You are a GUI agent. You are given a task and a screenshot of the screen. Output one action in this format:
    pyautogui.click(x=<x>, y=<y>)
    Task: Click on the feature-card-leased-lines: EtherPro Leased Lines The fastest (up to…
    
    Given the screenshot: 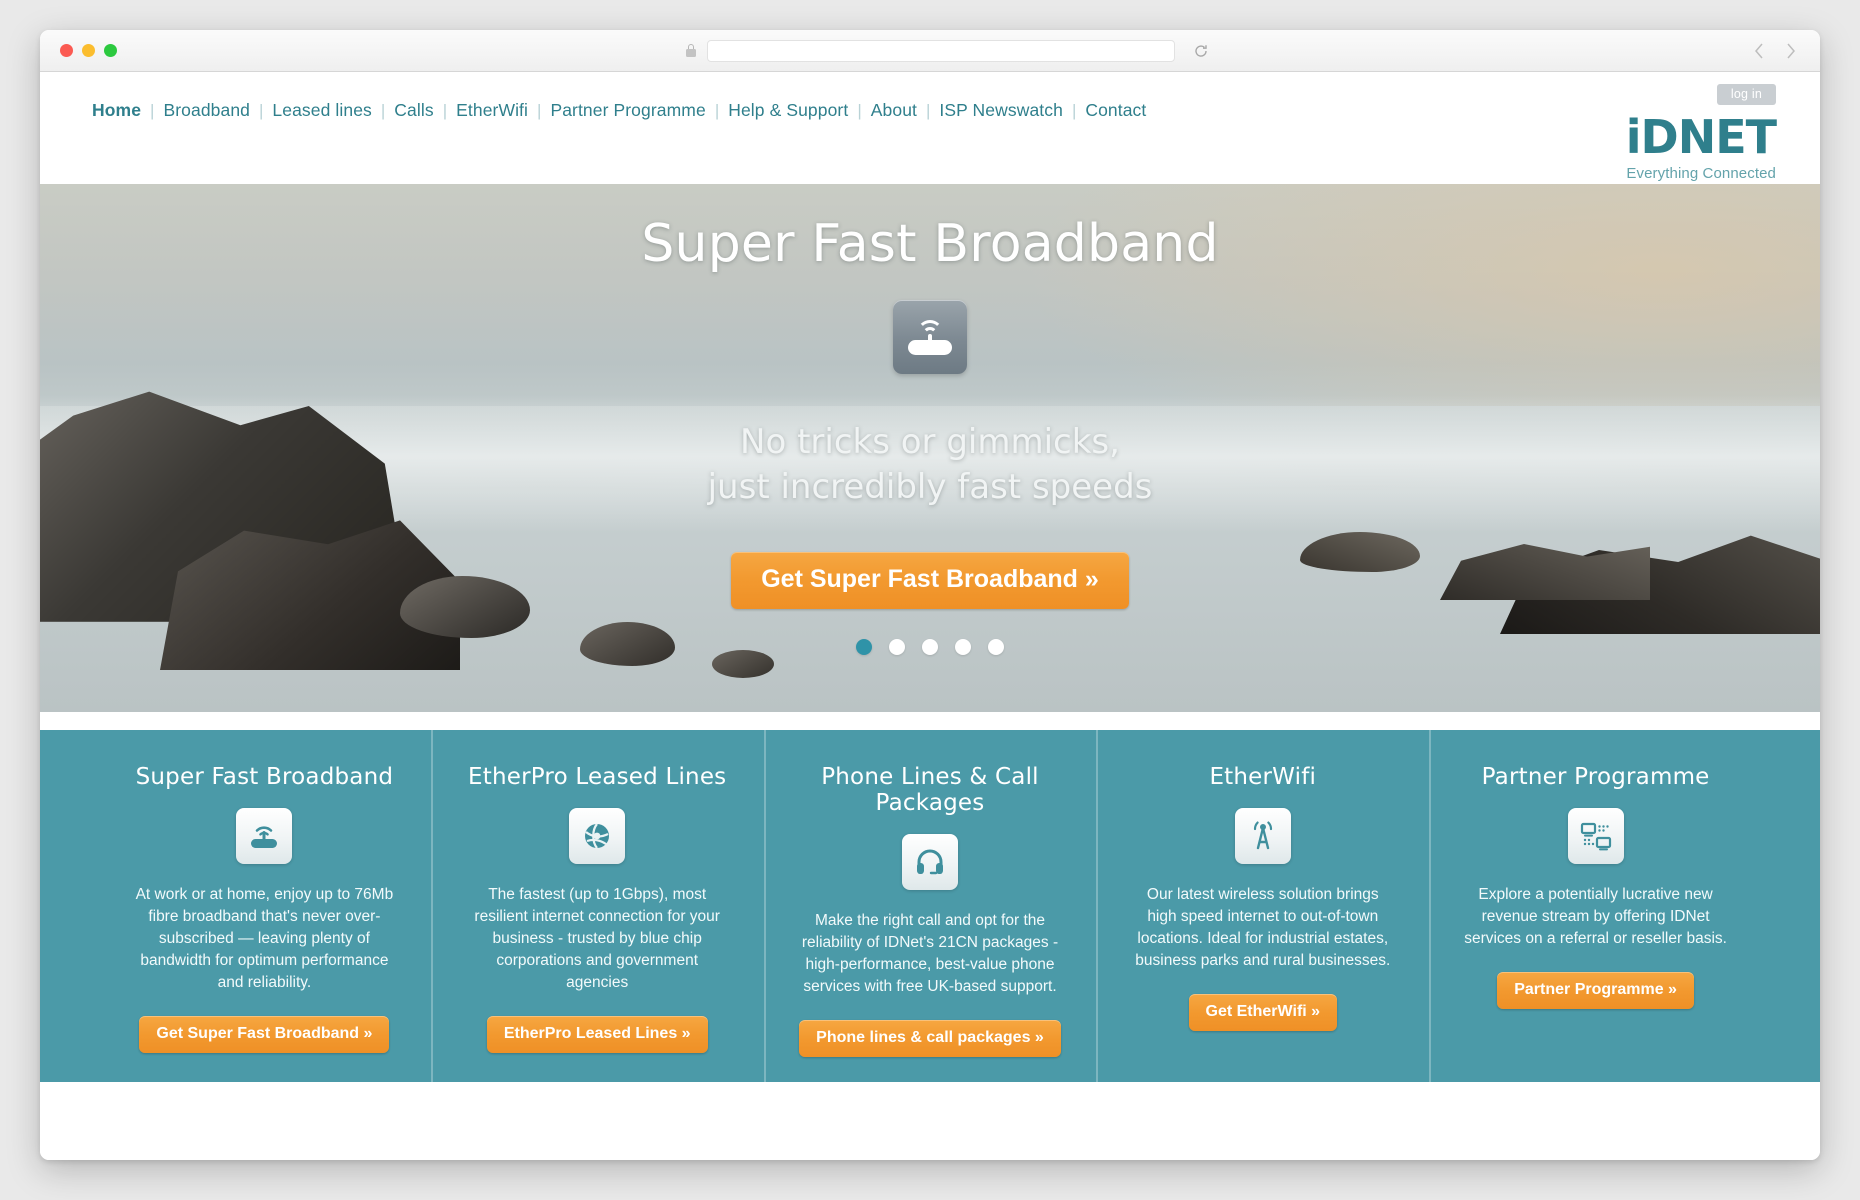 What is the action you would take?
    pyautogui.click(x=597, y=906)
    